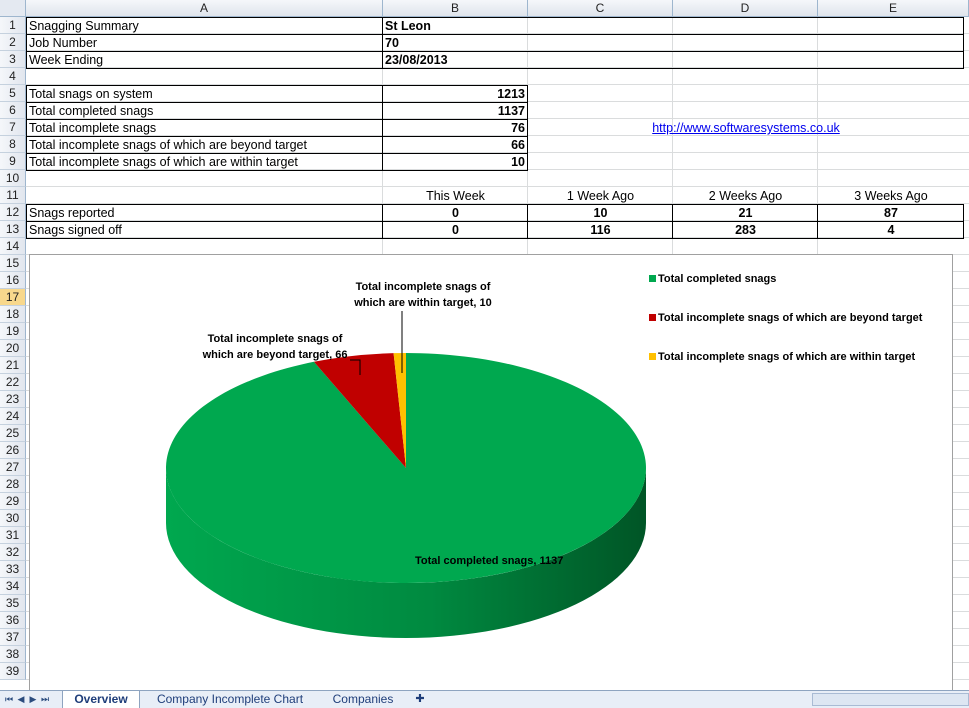 This screenshot has width=969, height=708. Describe the element at coordinates (13, 450) in the screenshot. I see `row-header-26: 26` at that location.